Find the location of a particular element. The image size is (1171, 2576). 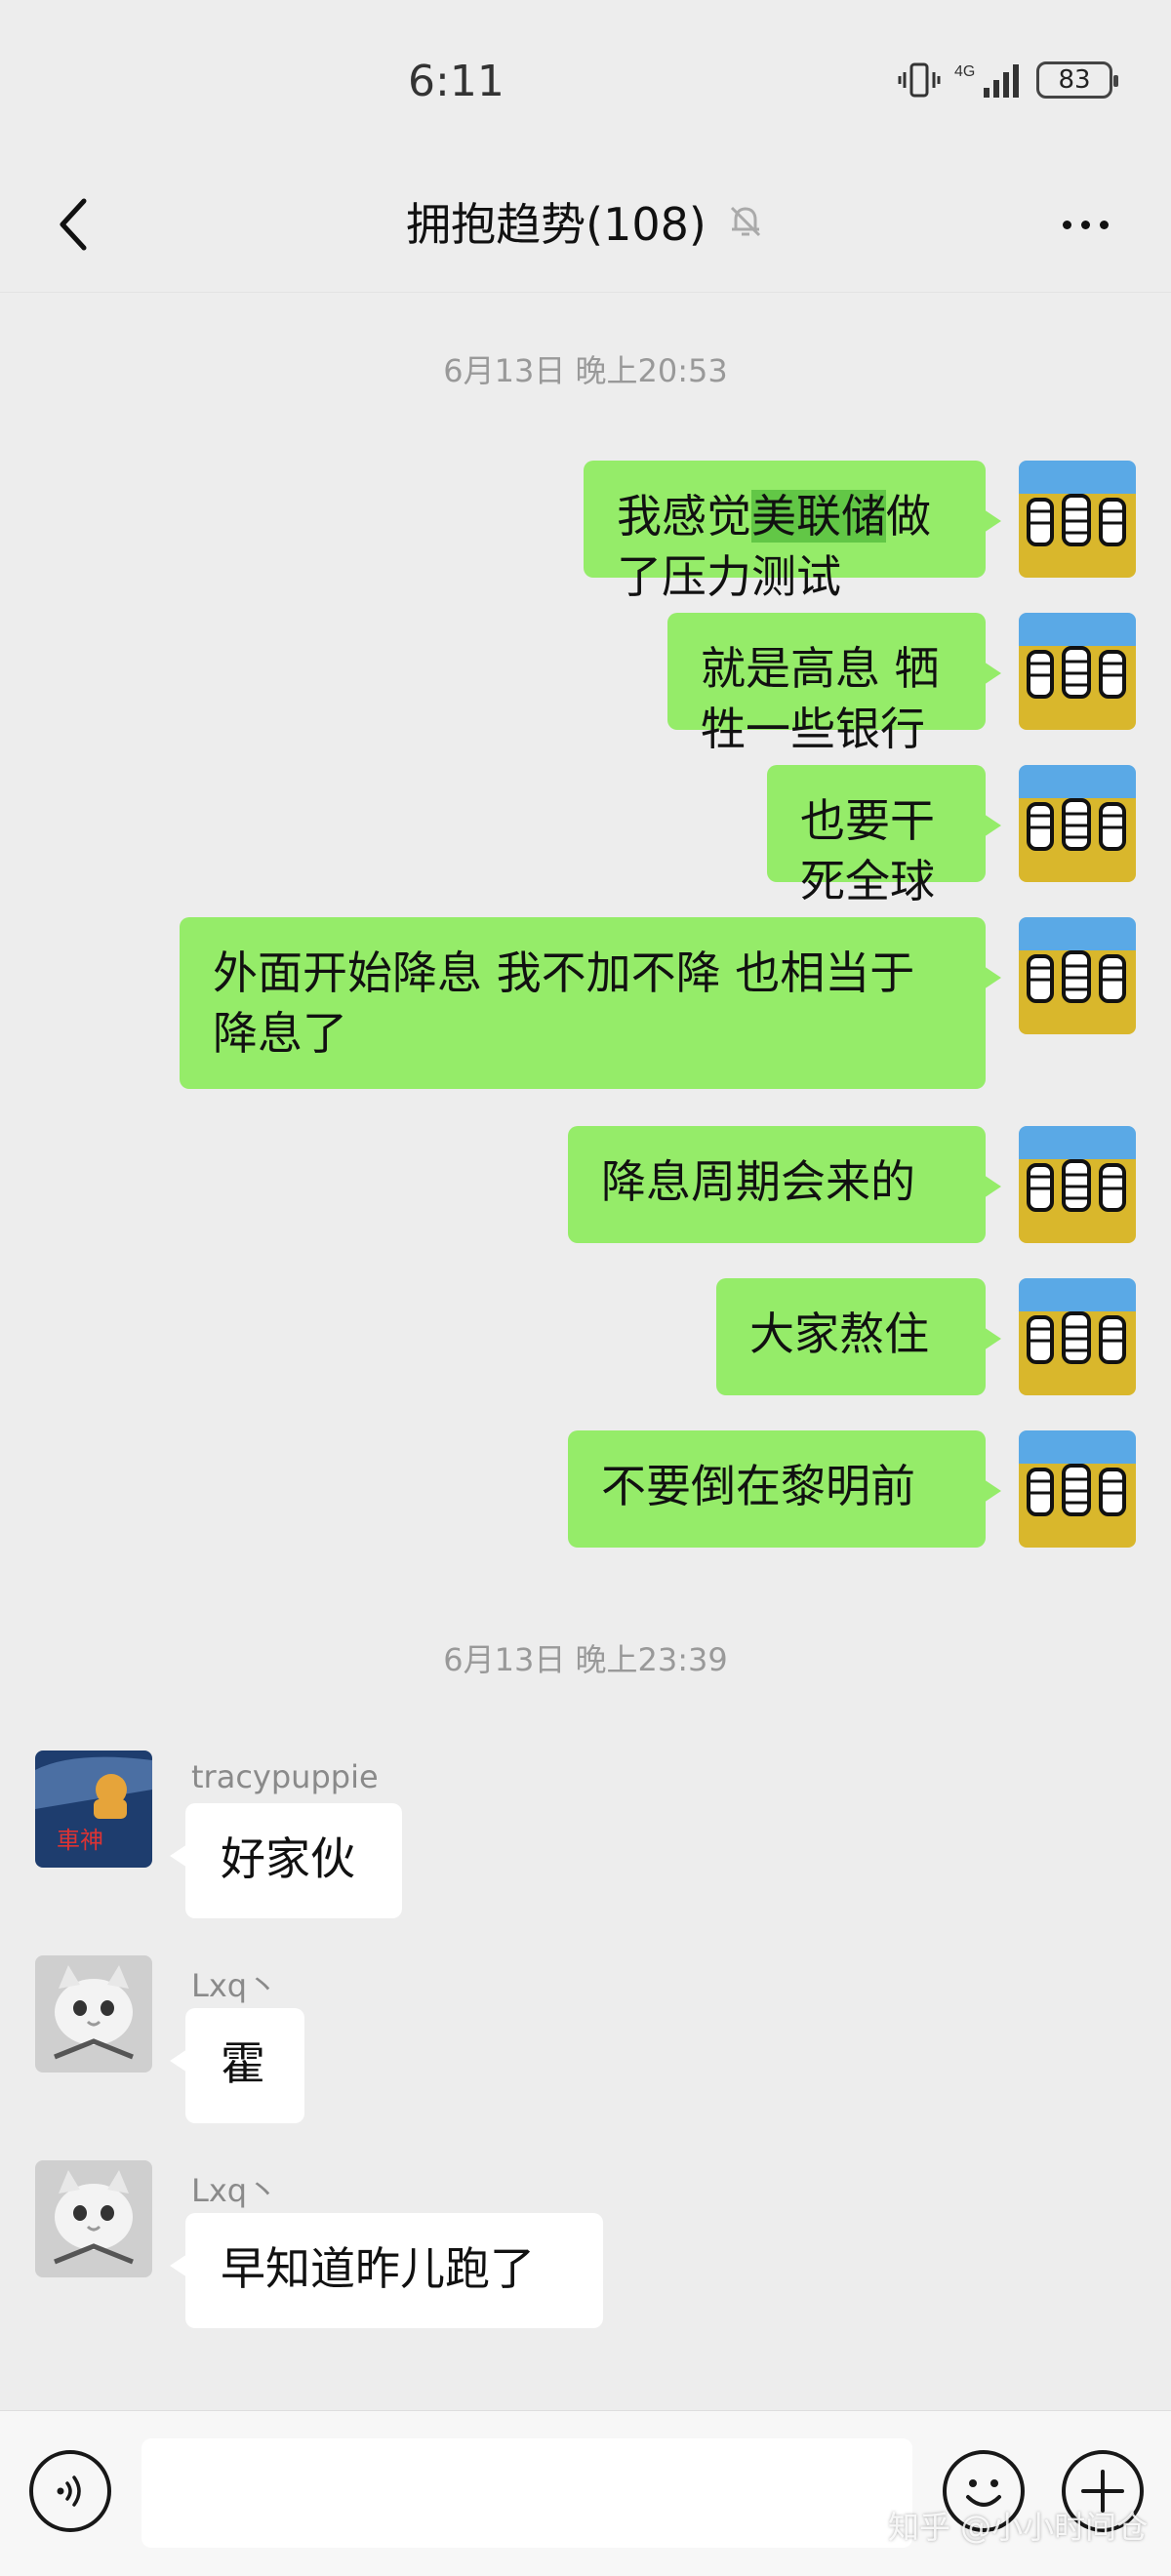

message-text: 好家伙 is located at coordinates (288, 1858).